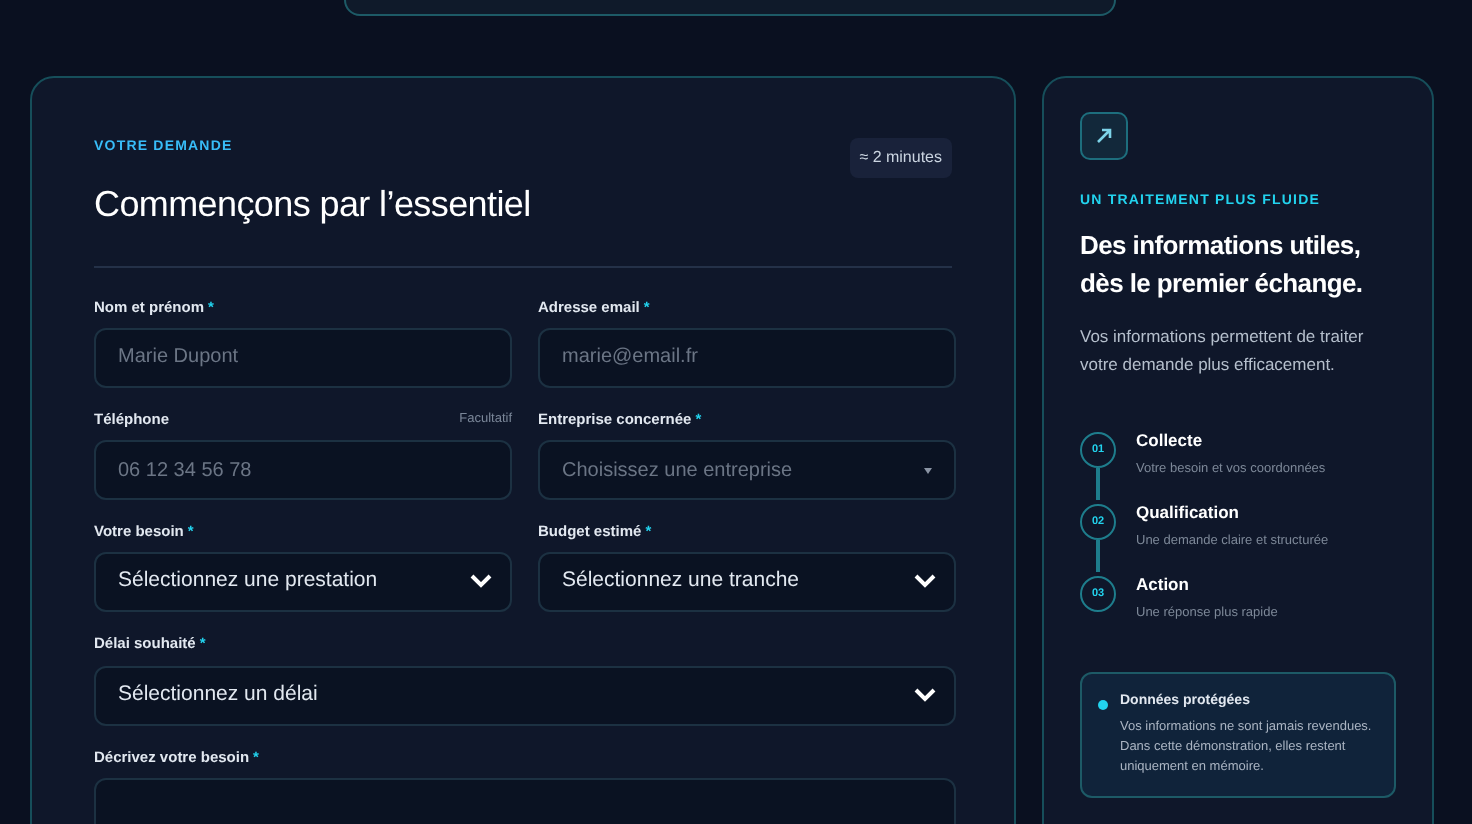 The image size is (1472, 824). I want to click on bullet-icon, so click(1103, 705).